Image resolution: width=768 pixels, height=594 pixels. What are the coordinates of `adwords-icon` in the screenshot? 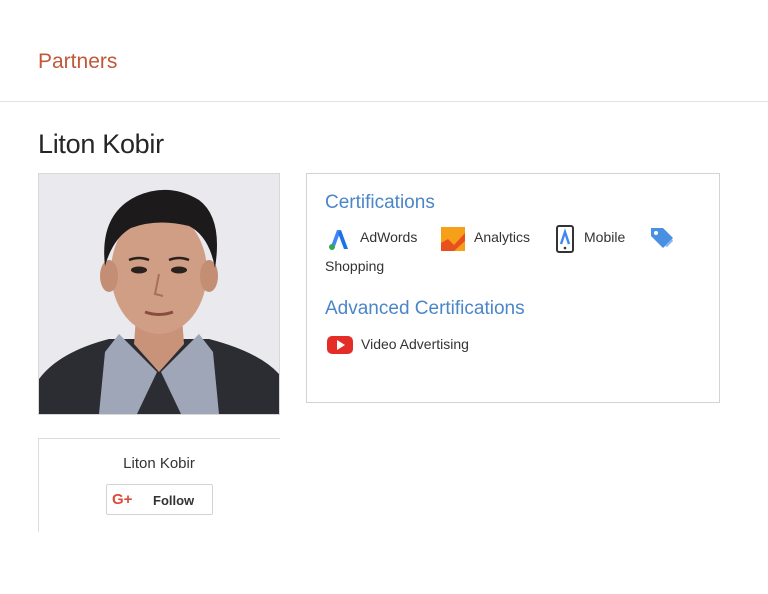 It's located at (338, 240).